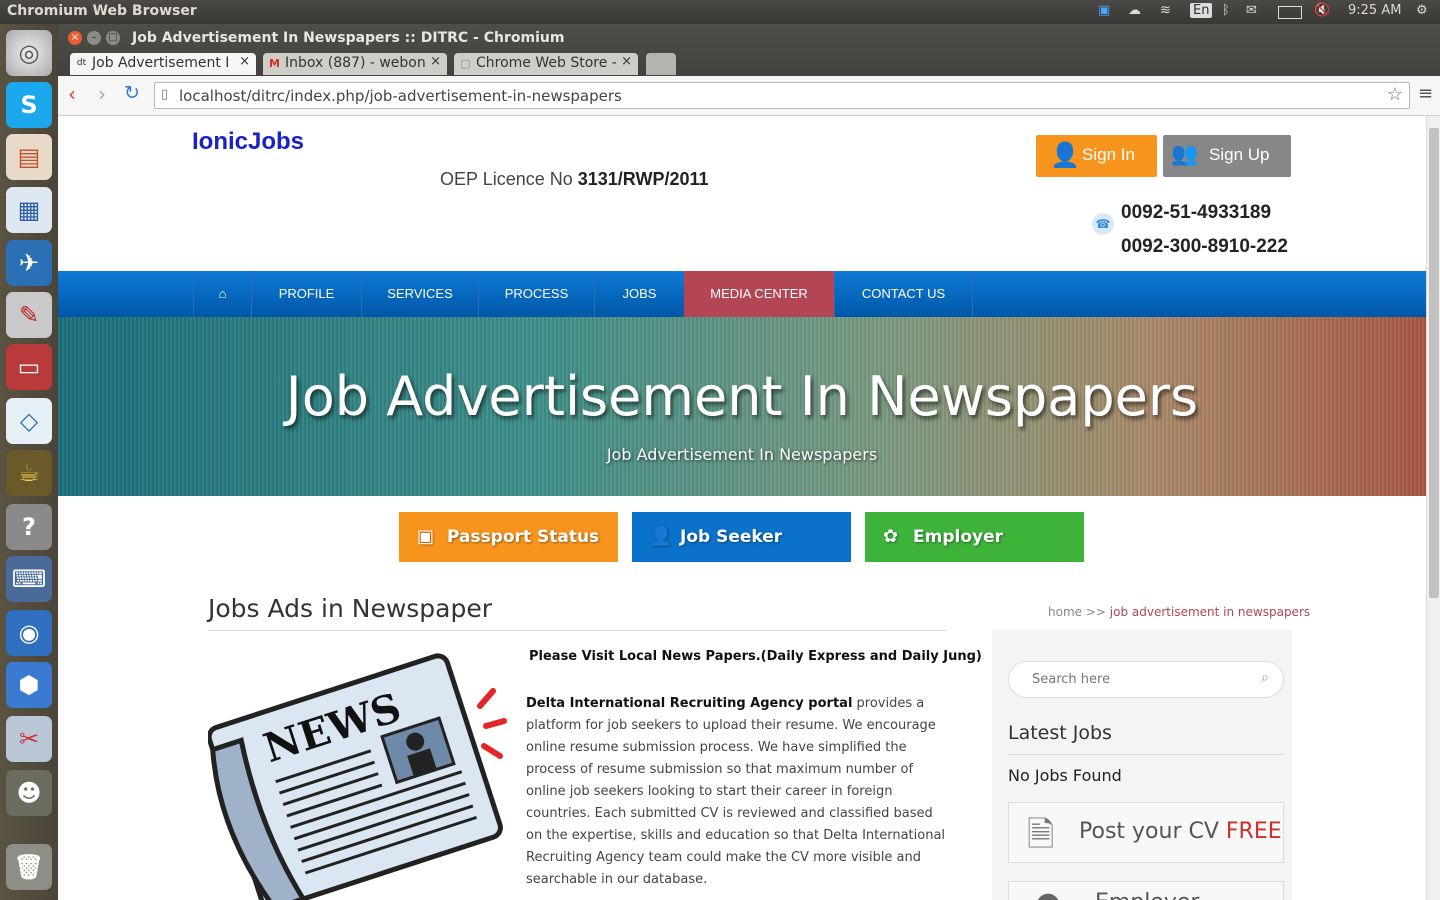 This screenshot has width=1440, height=900. What do you see at coordinates (661, 64) in the screenshot?
I see `new-tab-button` at bounding box center [661, 64].